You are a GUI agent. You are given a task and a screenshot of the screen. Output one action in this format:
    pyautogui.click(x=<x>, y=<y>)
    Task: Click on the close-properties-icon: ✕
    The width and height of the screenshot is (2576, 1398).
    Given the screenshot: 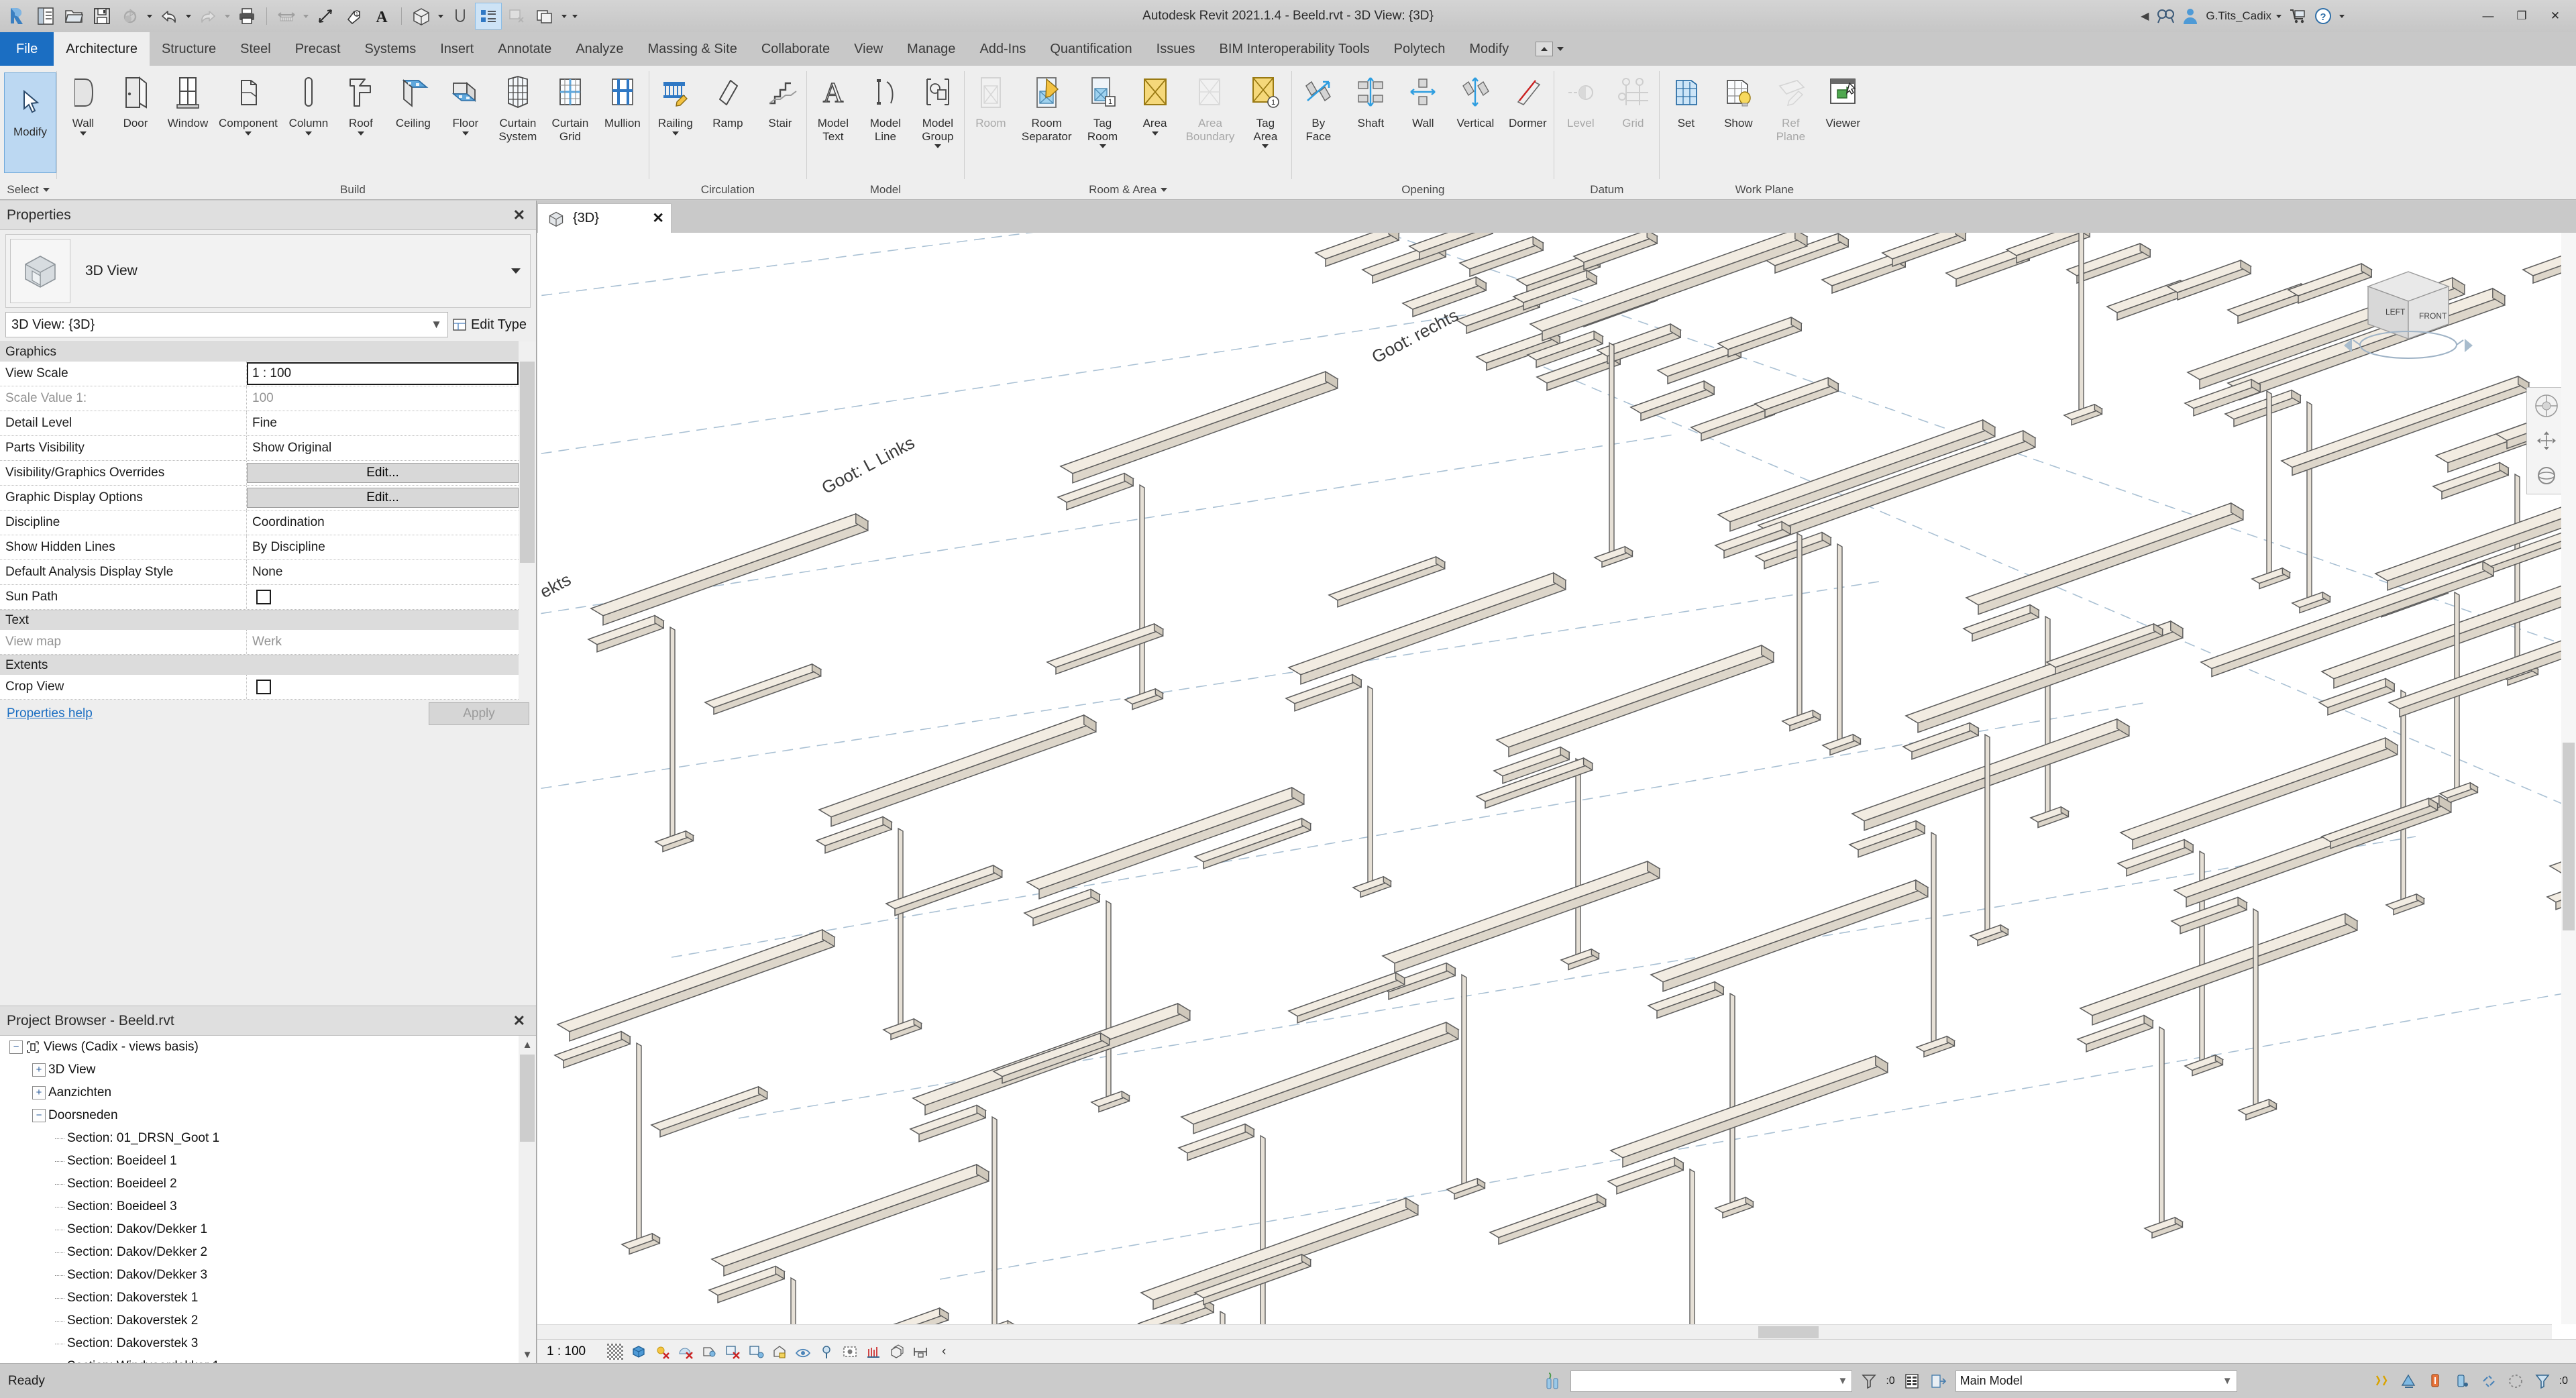 What is the action you would take?
    pyautogui.click(x=519, y=215)
    